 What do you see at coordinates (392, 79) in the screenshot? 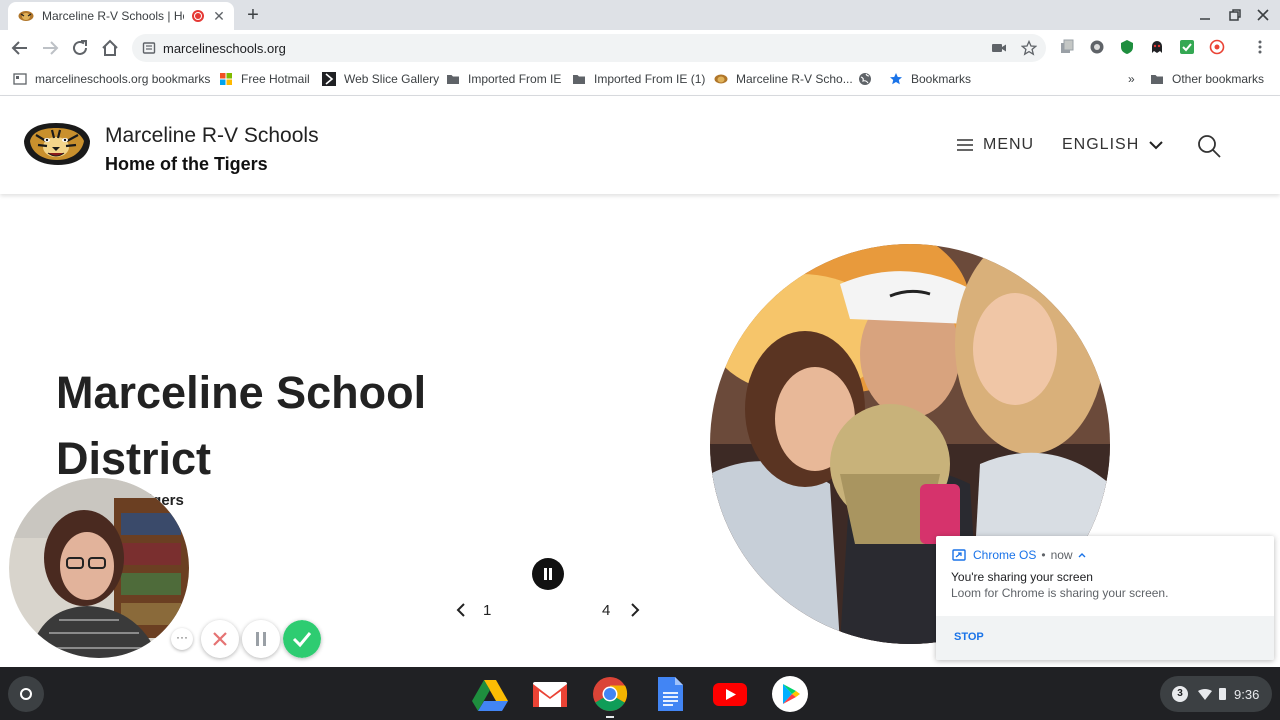
I see `bookmark-label: Web Slice Gallery` at bounding box center [392, 79].